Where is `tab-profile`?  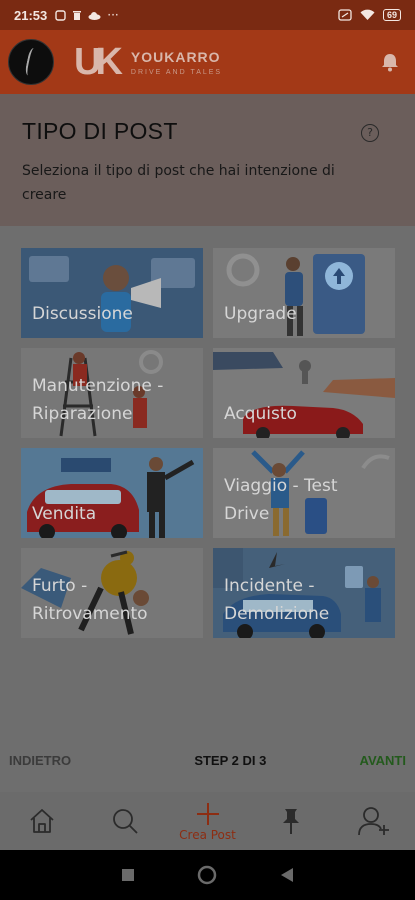
tab-profile is located at coordinates (374, 821).